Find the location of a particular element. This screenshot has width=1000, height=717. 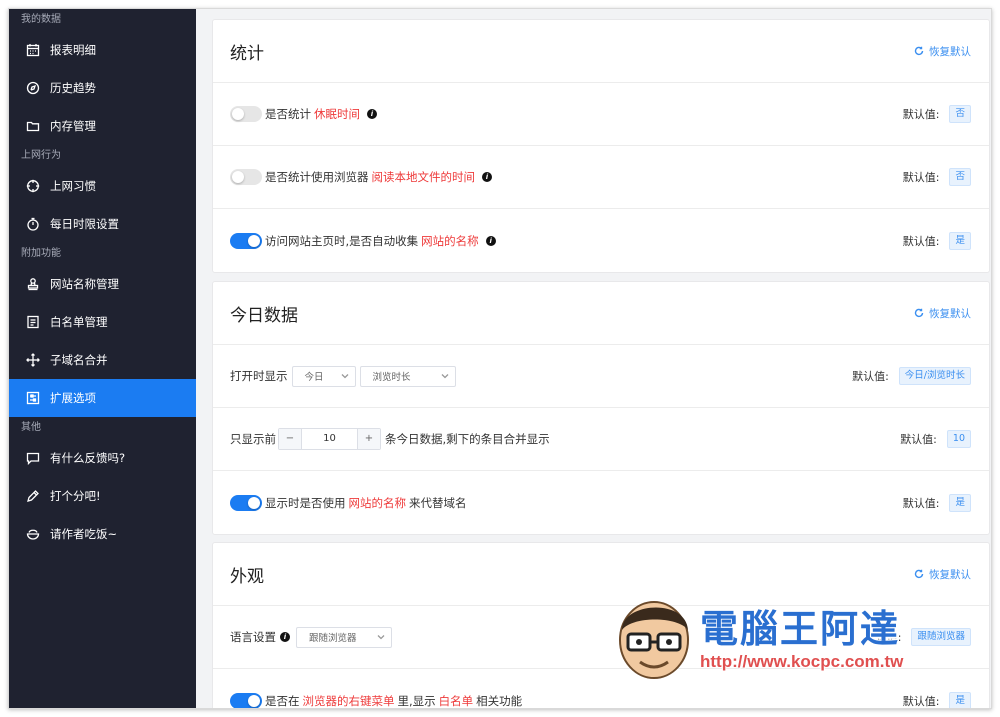

chevron-down-icon is located at coordinates (445, 376).